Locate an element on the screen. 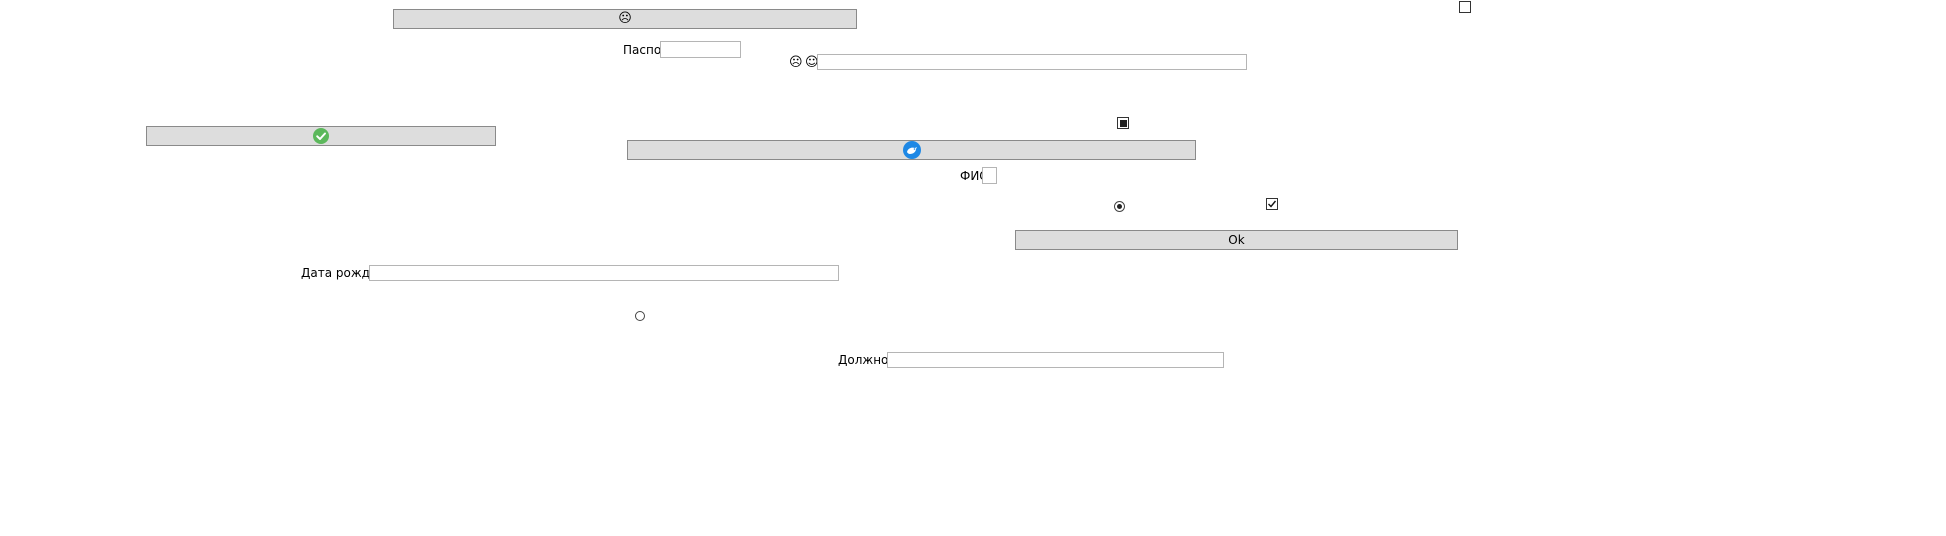  check-circle-icon is located at coordinates (321, 136).